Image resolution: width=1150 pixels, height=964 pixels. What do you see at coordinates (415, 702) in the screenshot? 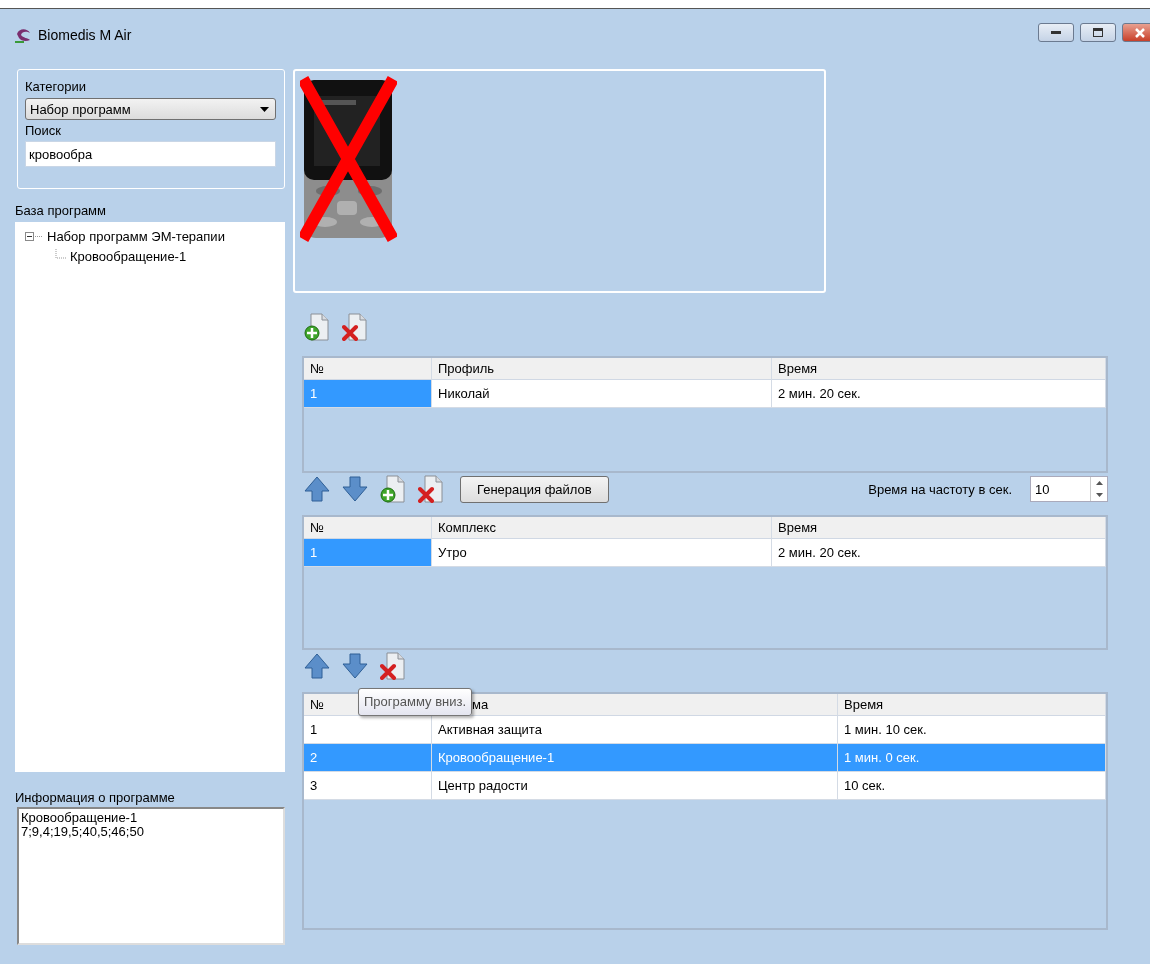
I see `tooltip: Программу вниз.` at bounding box center [415, 702].